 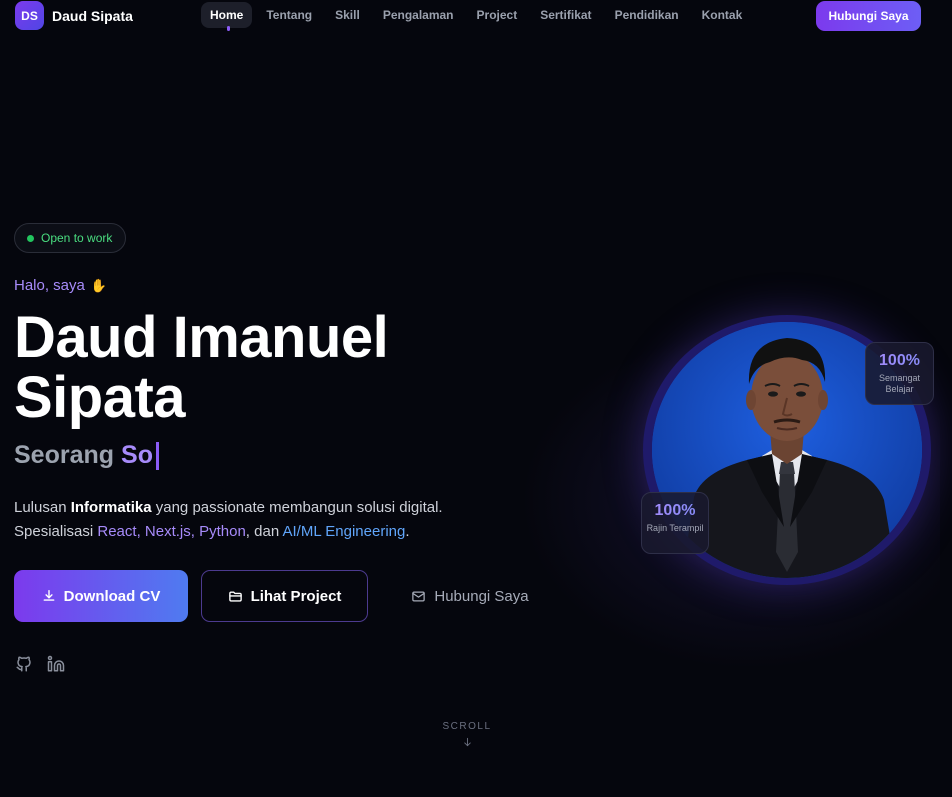 I want to click on stat-label: Rajin Terampil, so click(x=675, y=528).